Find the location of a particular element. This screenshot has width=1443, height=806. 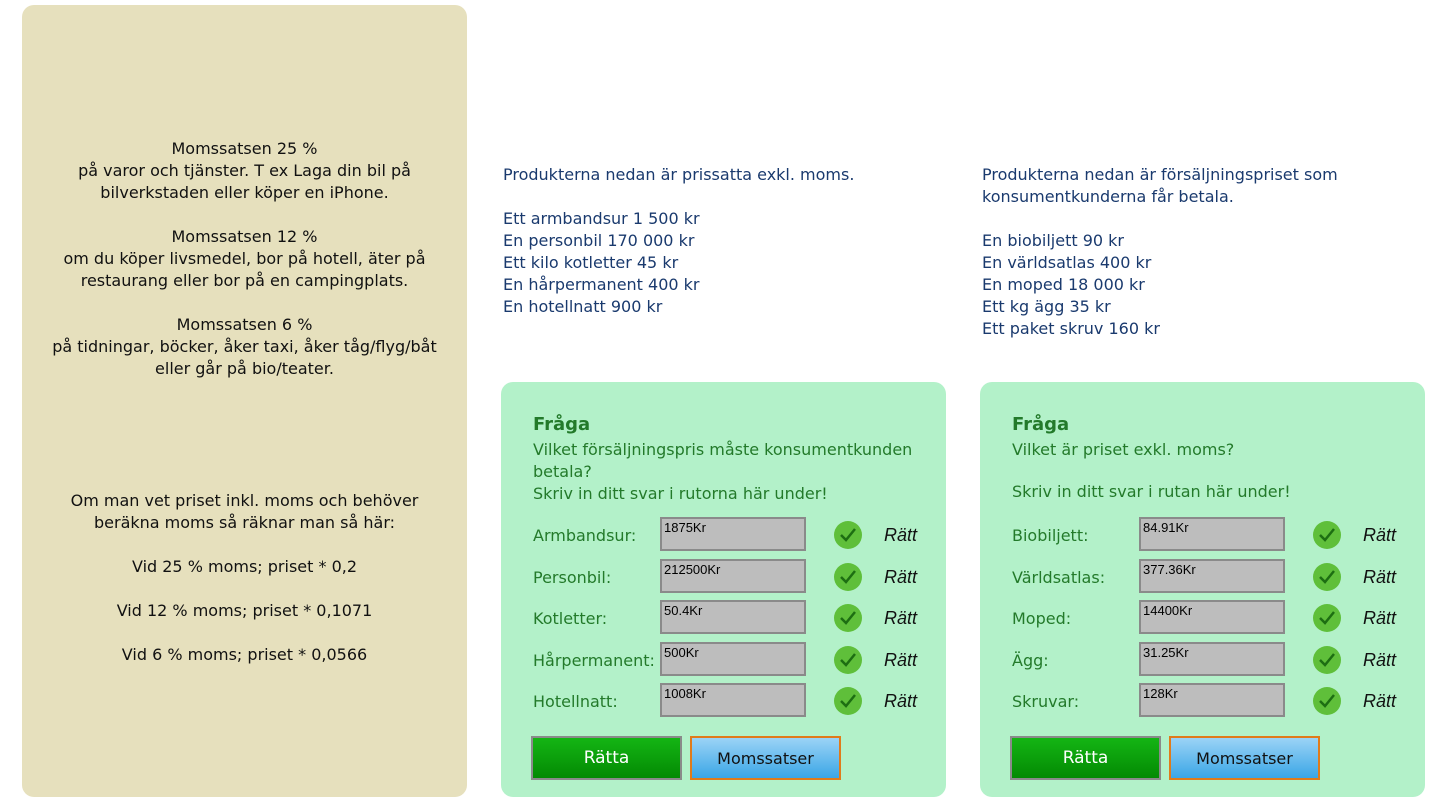

vat-calc-6: Vid 6 % moms; priset * 0,0566 is located at coordinates (244, 654).